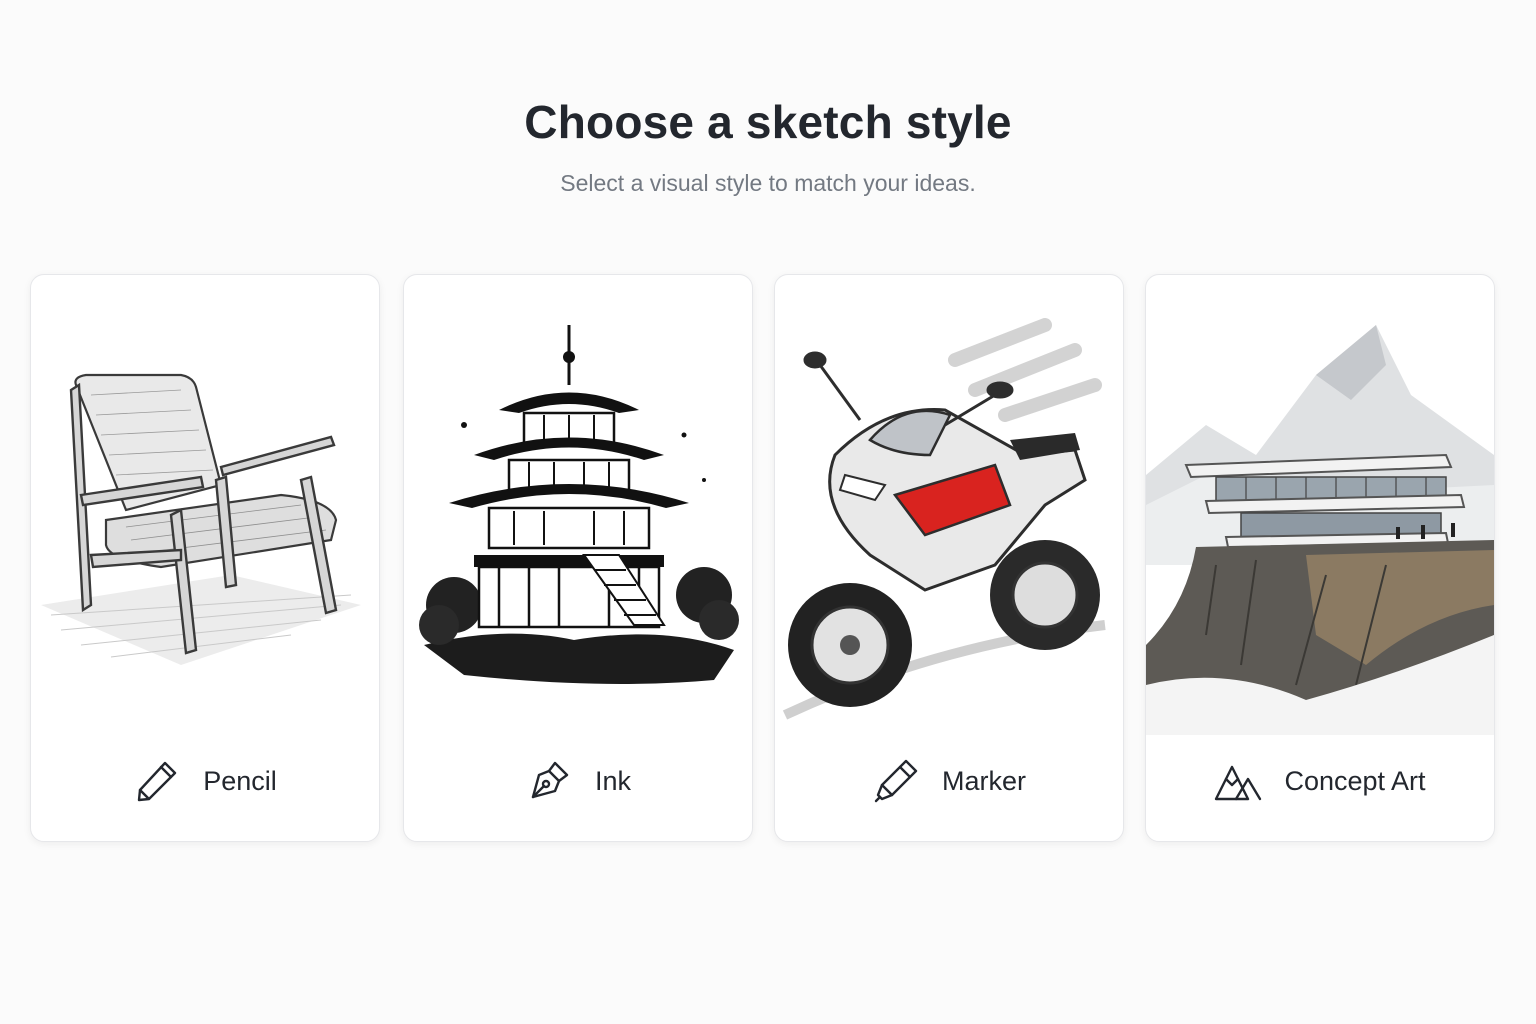  Describe the element at coordinates (983, 780) in the screenshot. I see `style-label: Marker` at that location.